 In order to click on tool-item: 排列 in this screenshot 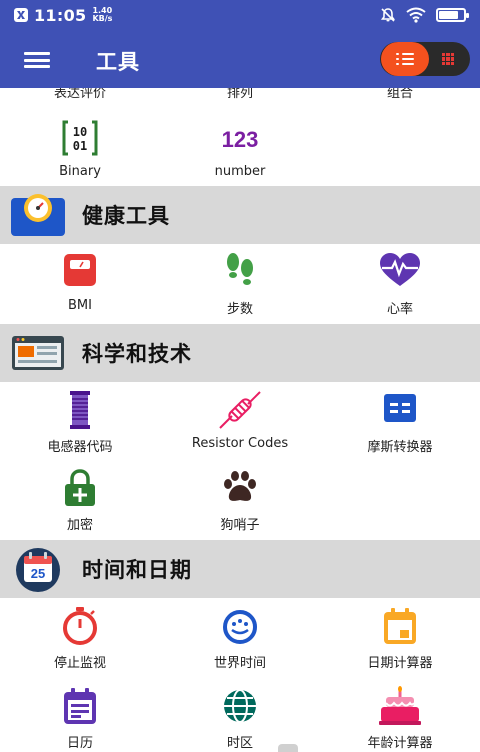, I will do `click(240, 95)`.